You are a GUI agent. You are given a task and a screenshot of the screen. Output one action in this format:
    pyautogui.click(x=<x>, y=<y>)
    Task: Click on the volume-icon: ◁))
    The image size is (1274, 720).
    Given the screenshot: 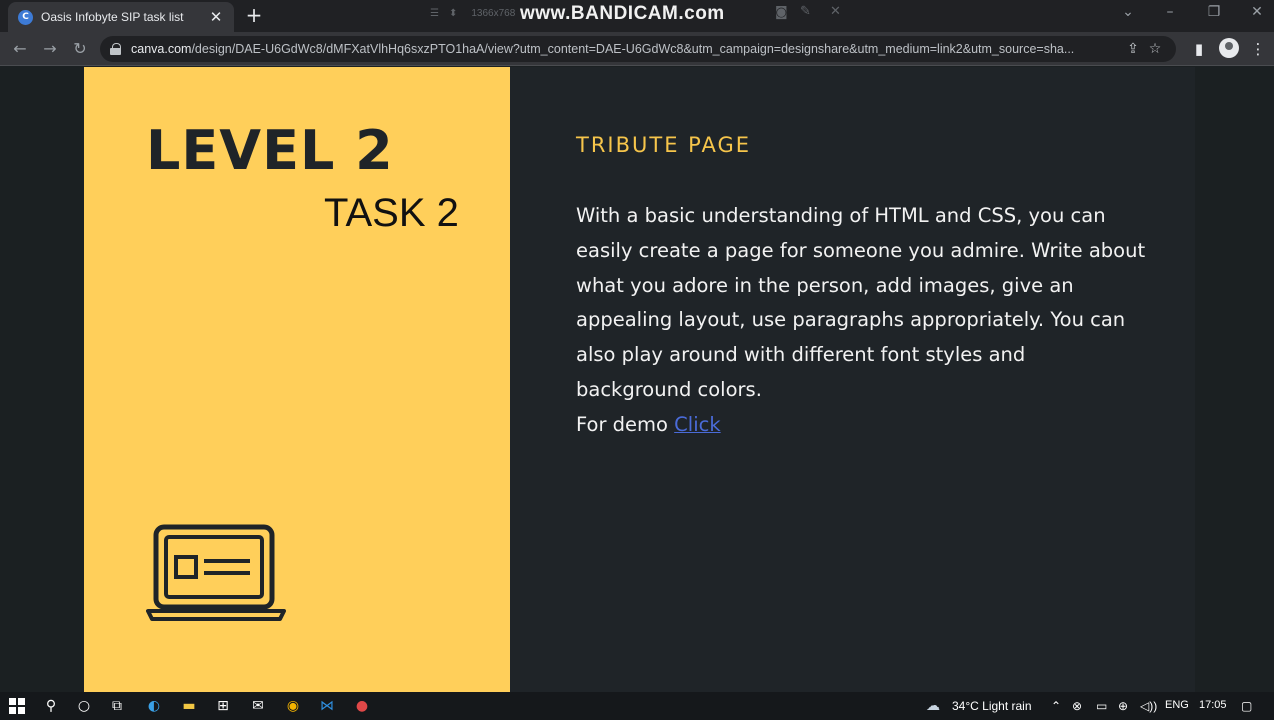 What is the action you would take?
    pyautogui.click(x=1148, y=706)
    